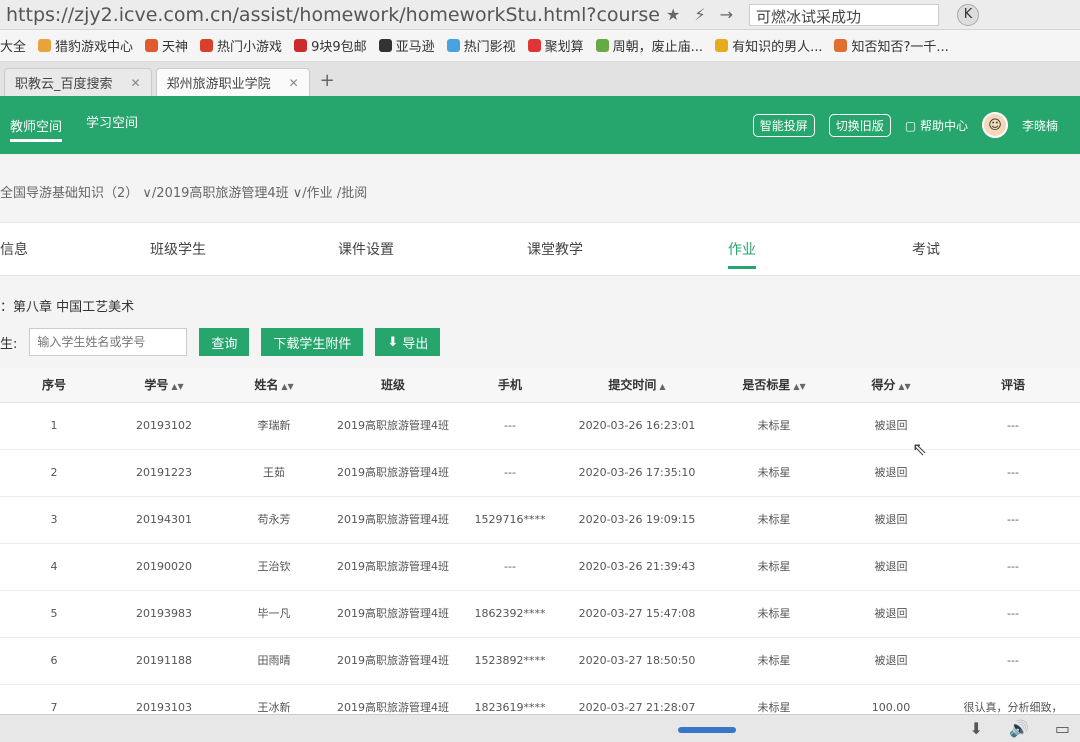  What do you see at coordinates (112, 127) in the screenshot?
I see `nav-study-space: 学习空间` at bounding box center [112, 127].